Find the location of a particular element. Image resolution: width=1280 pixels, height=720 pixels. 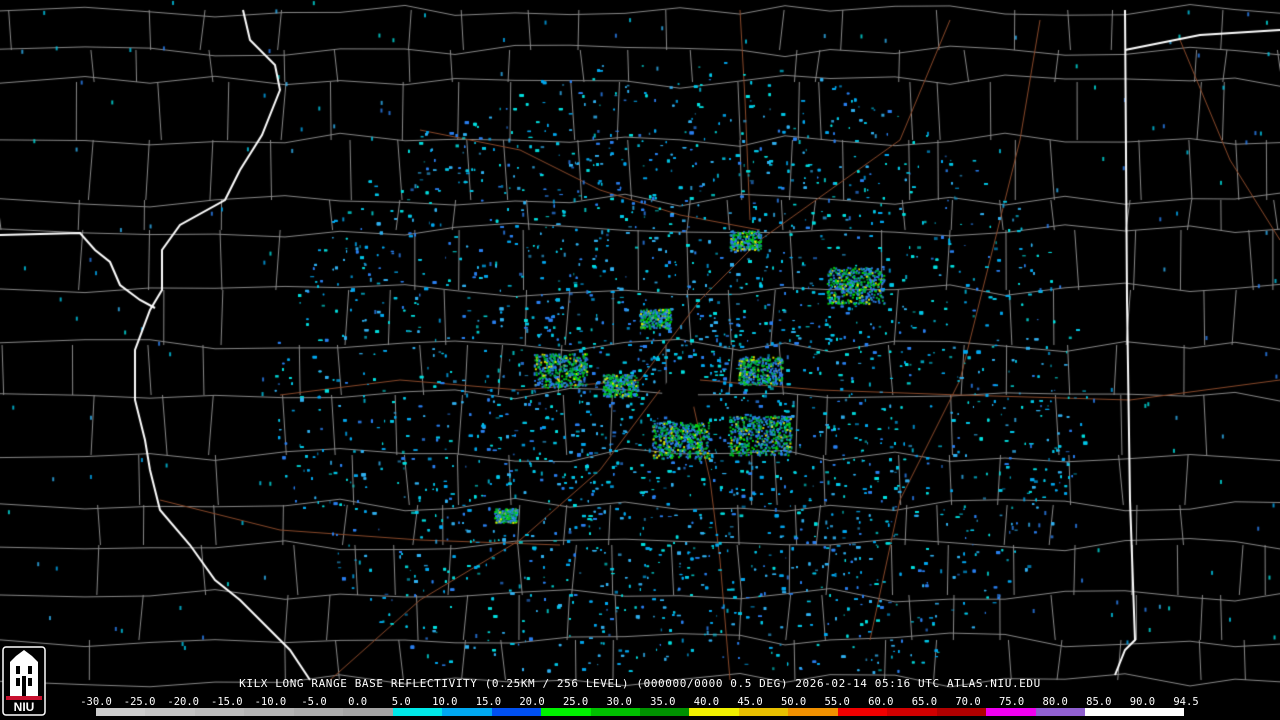

scale-label: 55.0 is located at coordinates (837, 702).